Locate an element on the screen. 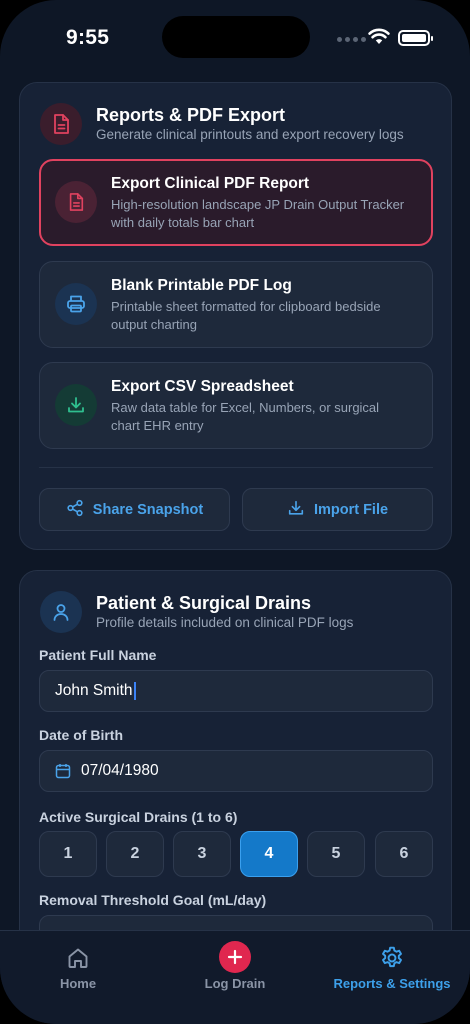 Image resolution: width=470 pixels, height=1024 pixels. share-snapshot-button: Share Snapshot is located at coordinates (134, 509).